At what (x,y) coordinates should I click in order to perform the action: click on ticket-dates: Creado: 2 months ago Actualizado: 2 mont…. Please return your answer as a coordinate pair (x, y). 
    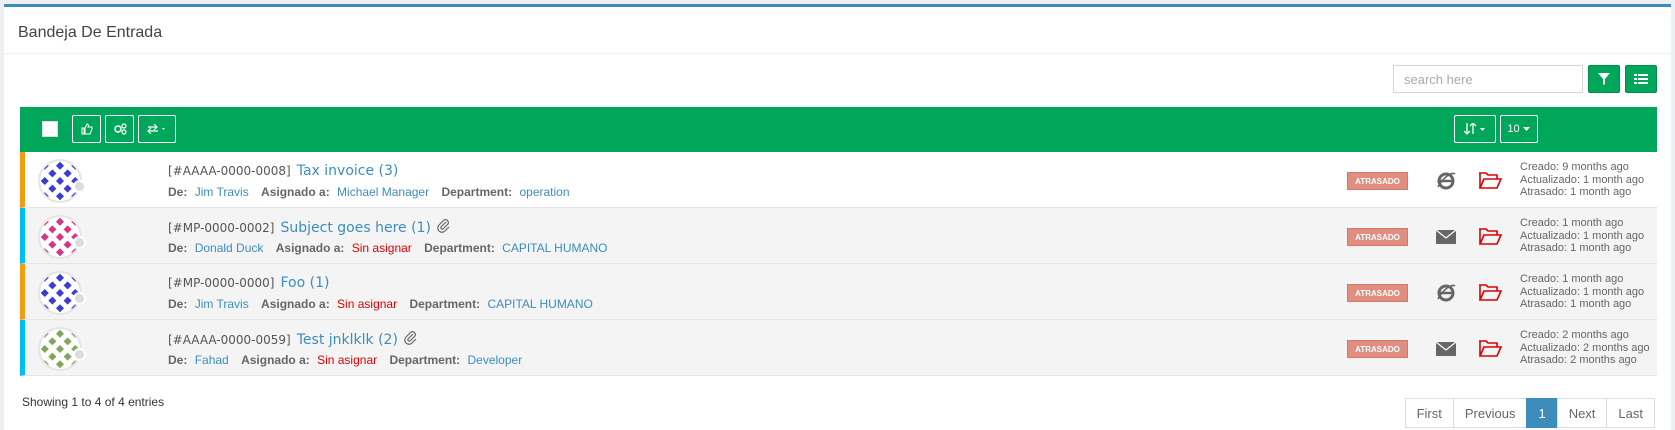
    Looking at the image, I should click on (1585, 348).